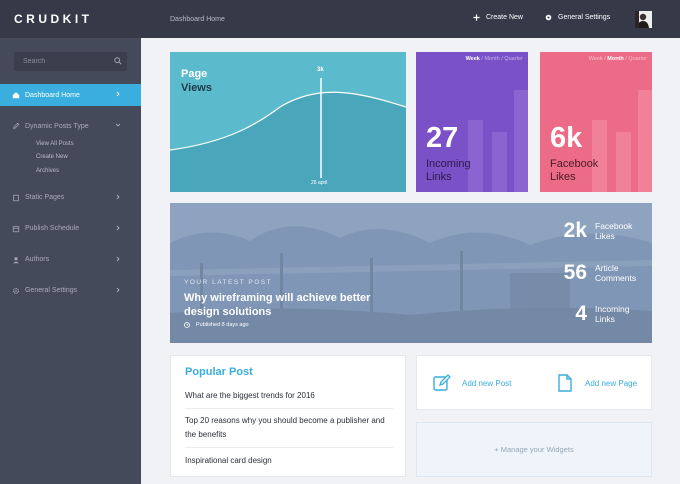 The image size is (680, 484). I want to click on add-new-post-button: Add new Post, so click(471, 383).